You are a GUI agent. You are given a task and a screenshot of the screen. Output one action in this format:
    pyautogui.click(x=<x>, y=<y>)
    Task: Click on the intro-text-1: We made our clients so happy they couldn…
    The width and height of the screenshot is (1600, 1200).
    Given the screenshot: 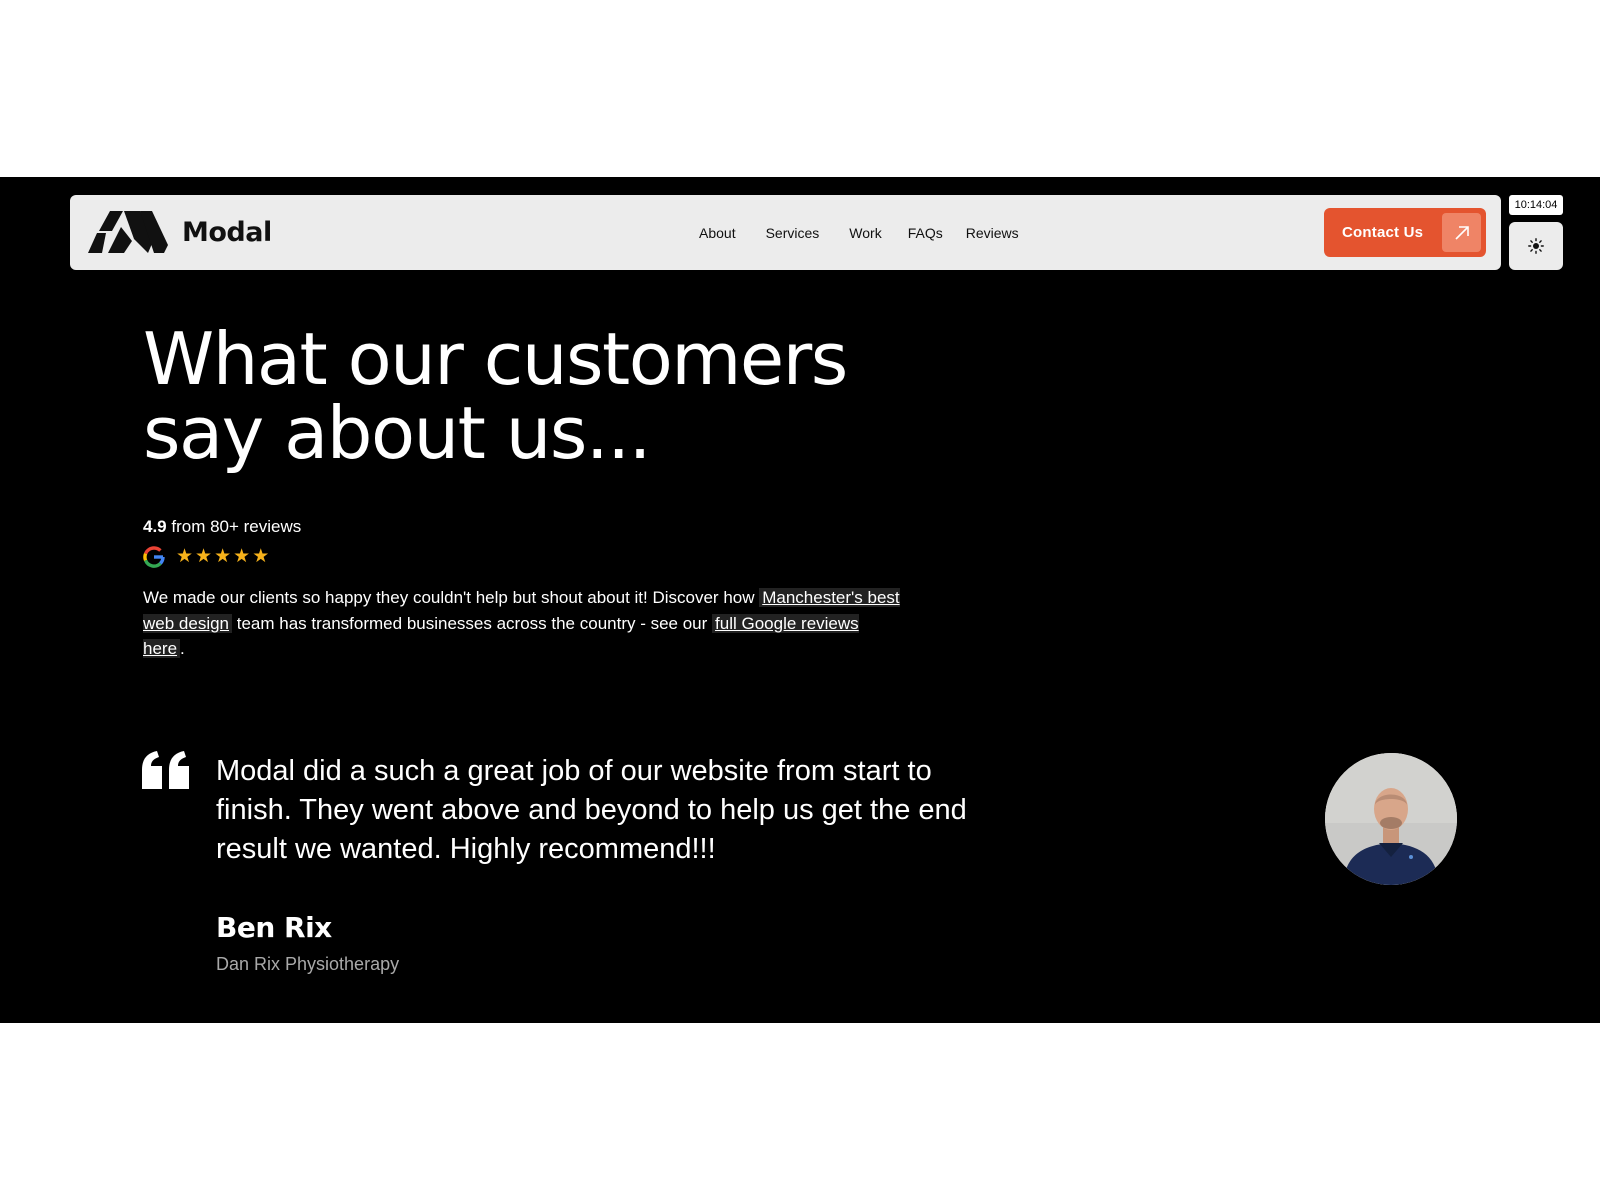 What is the action you would take?
    pyautogui.click(x=451, y=597)
    